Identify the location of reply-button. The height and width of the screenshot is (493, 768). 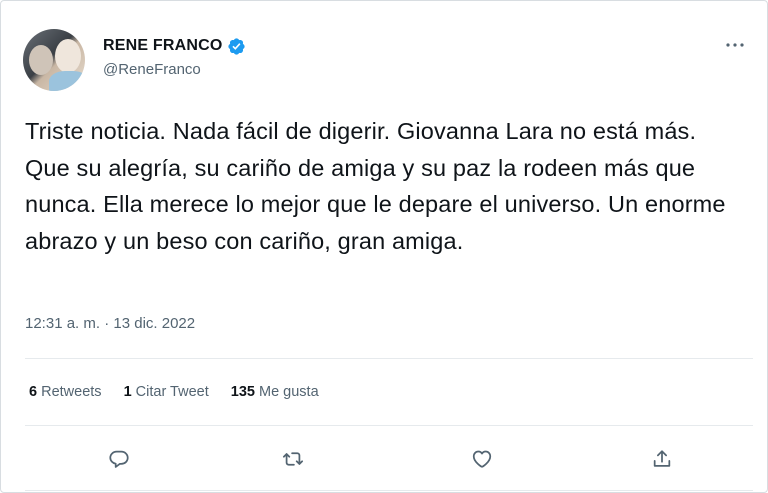
(119, 459).